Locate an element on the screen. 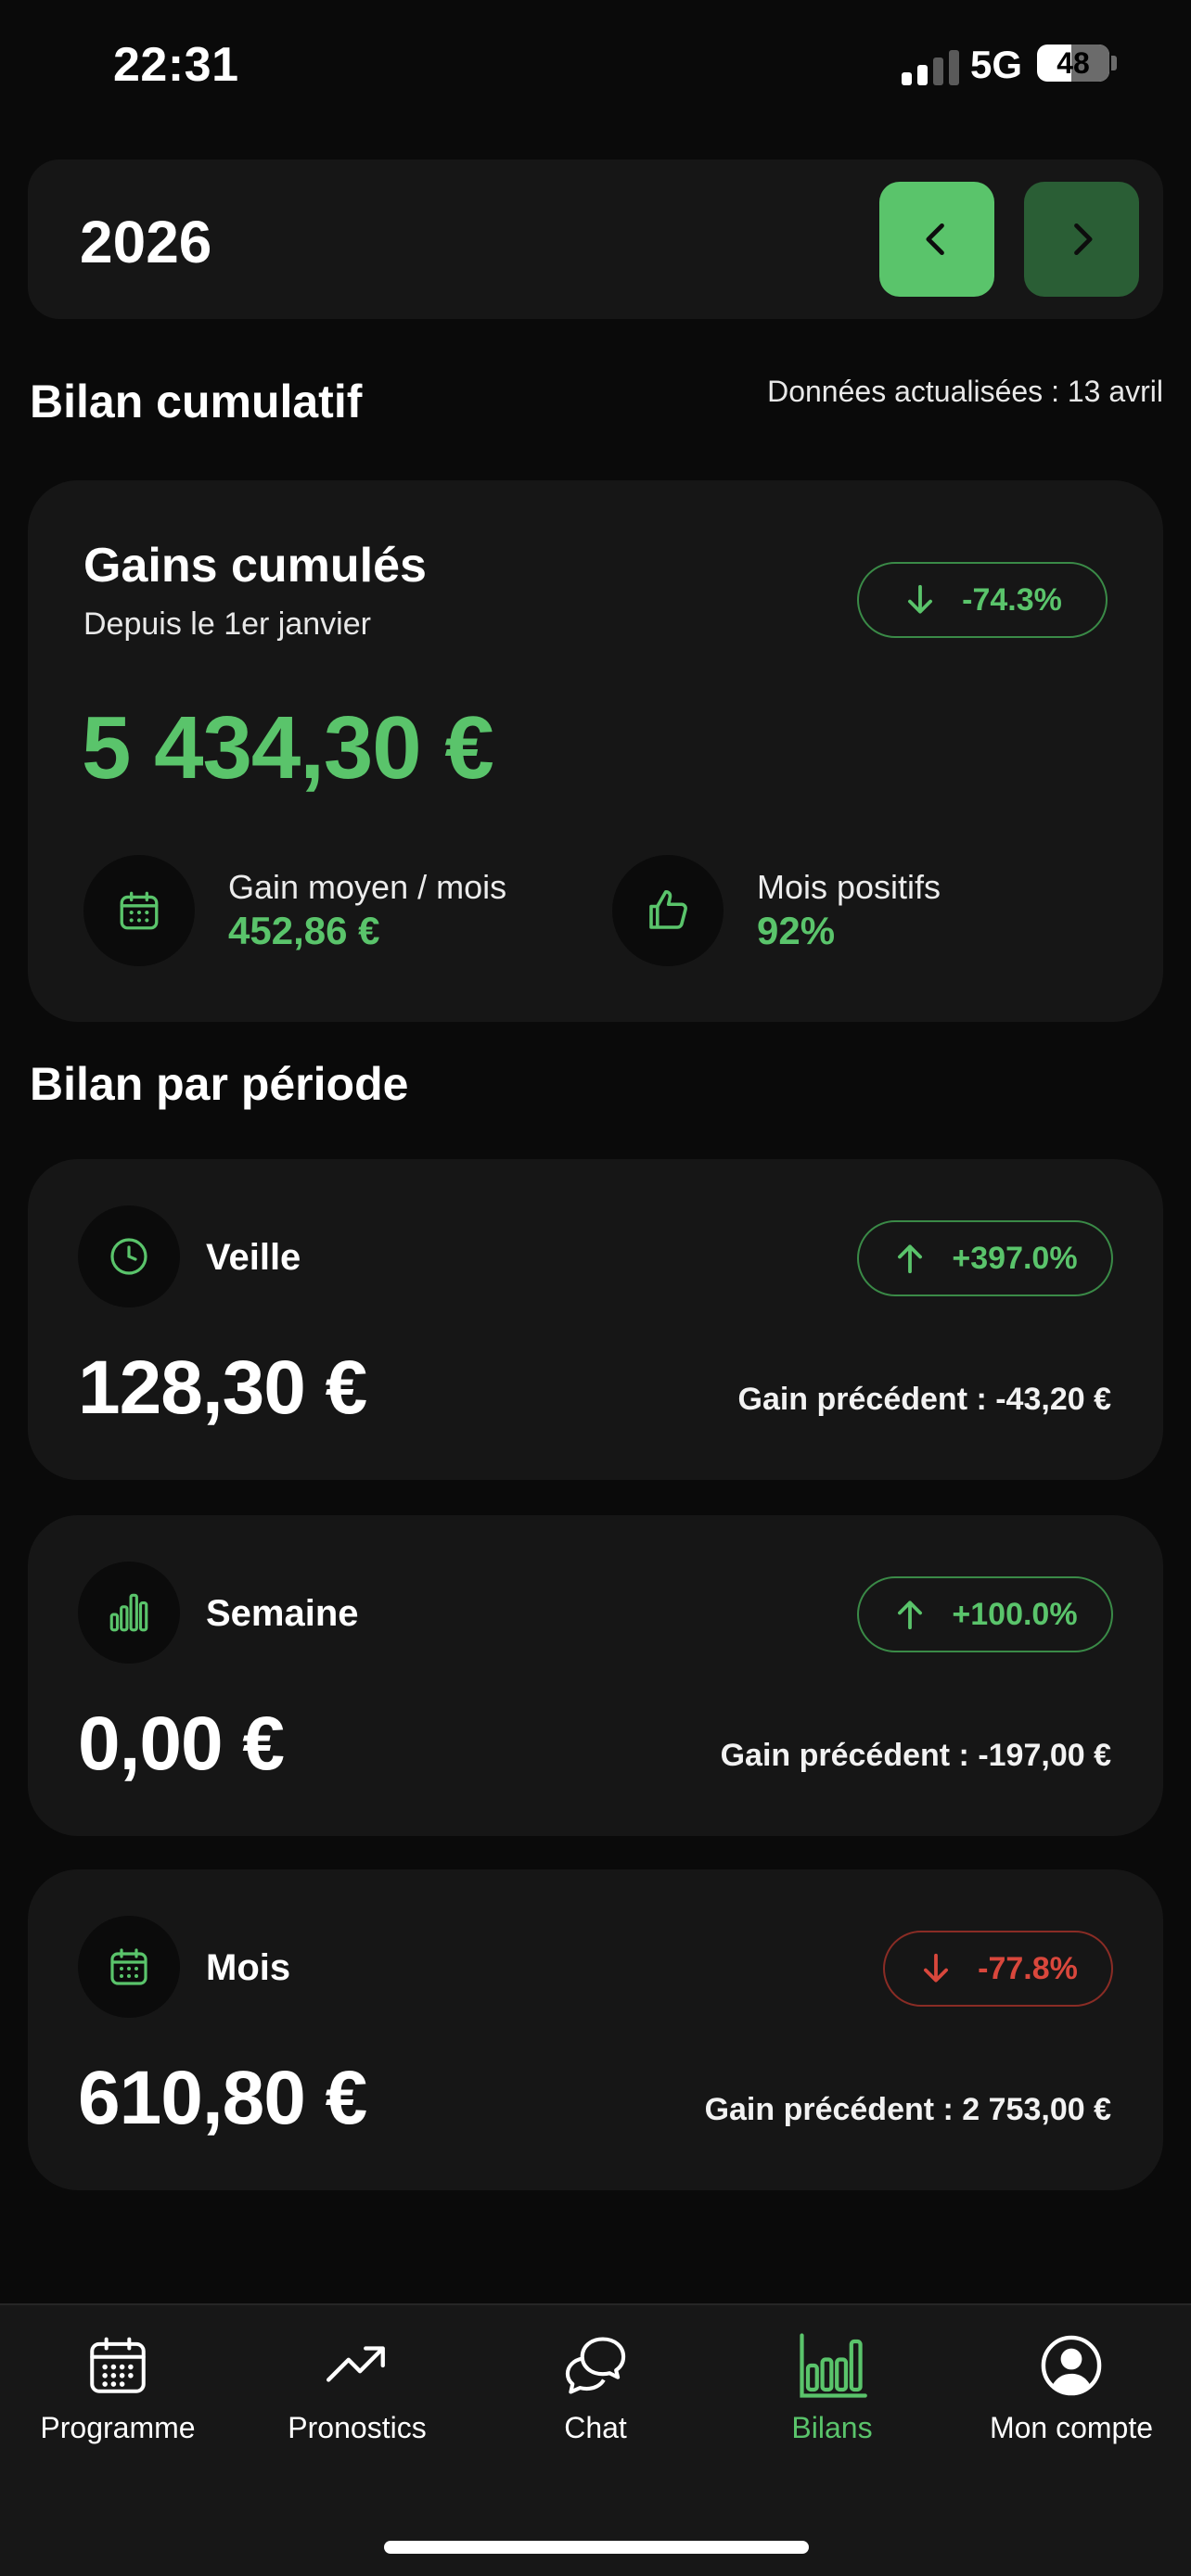 This screenshot has width=1191, height=2576. chat-bubbles-icon is located at coordinates (595, 2366).